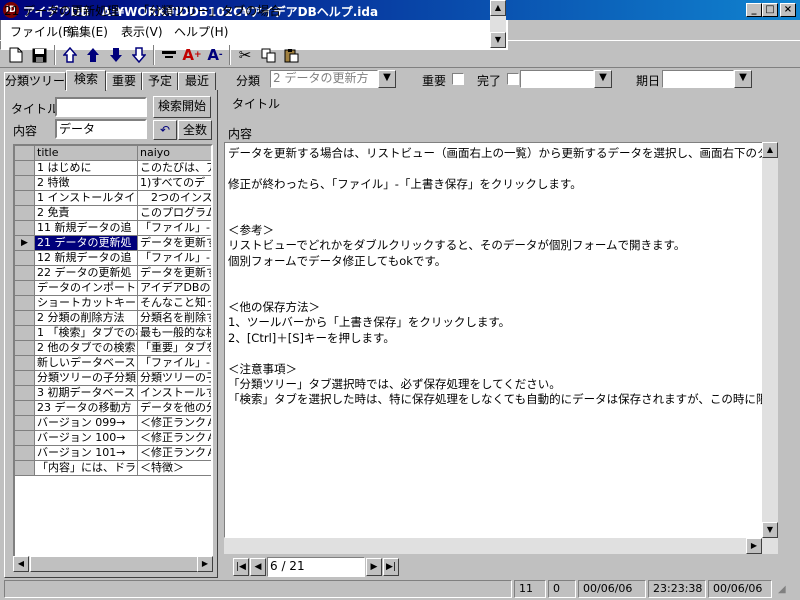  What do you see at coordinates (124, 81) in the screenshot?
I see `tab-important: 重要` at bounding box center [124, 81].